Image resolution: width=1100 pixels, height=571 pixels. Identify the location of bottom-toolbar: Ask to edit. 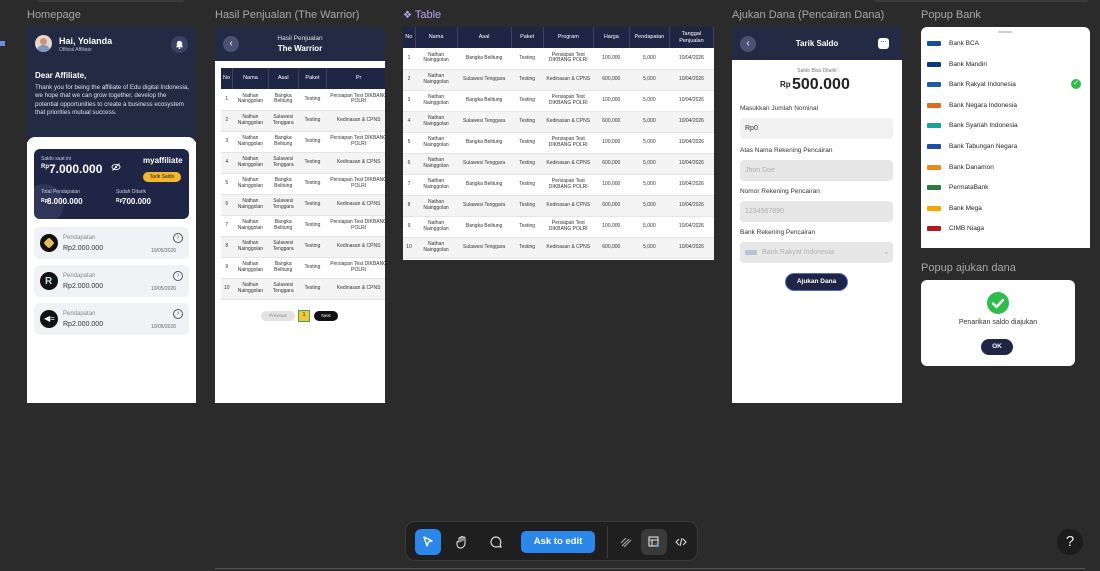
(551, 541).